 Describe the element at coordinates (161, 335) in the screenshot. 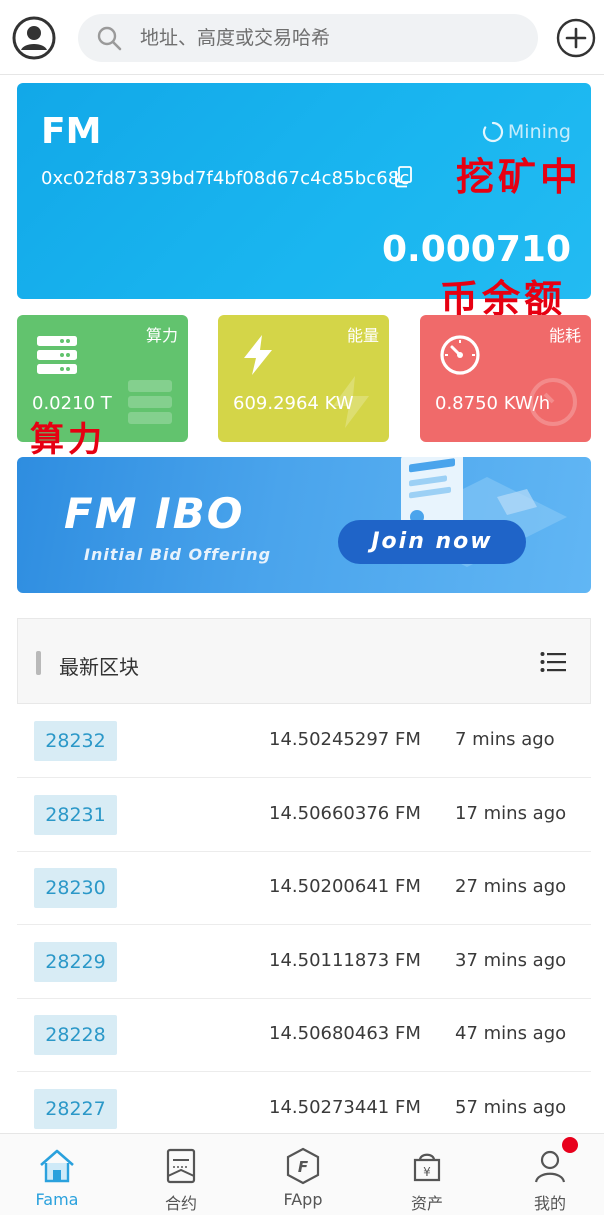

I see `stat-title: 算力` at that location.